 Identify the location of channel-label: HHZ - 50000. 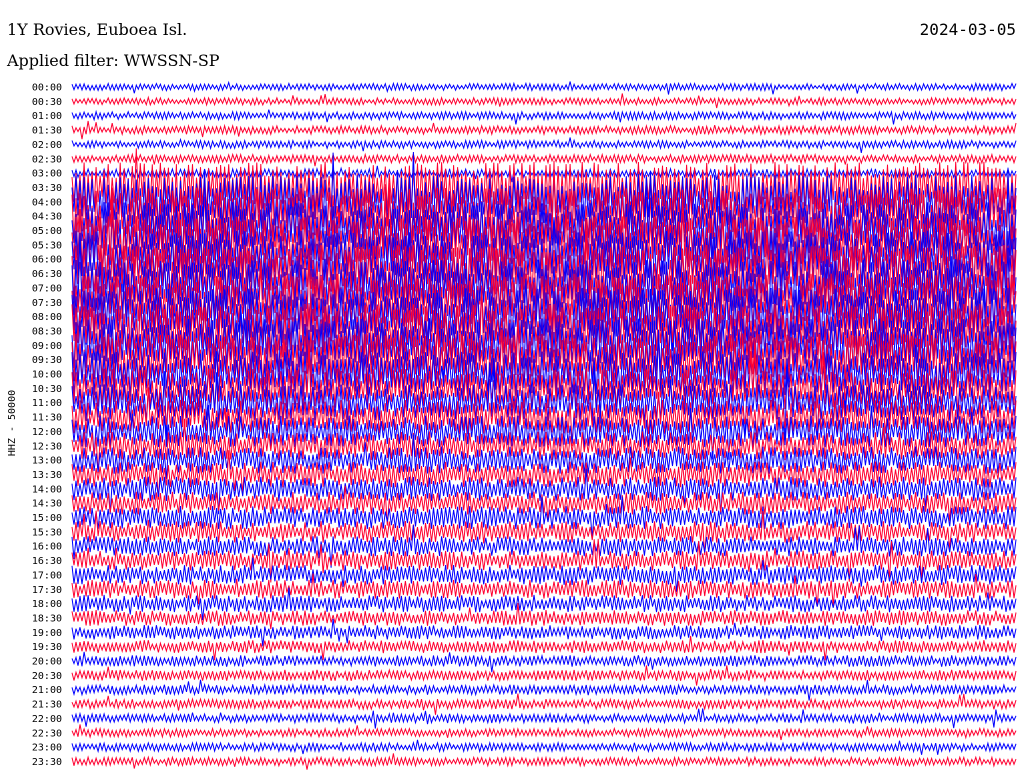
(12, 423).